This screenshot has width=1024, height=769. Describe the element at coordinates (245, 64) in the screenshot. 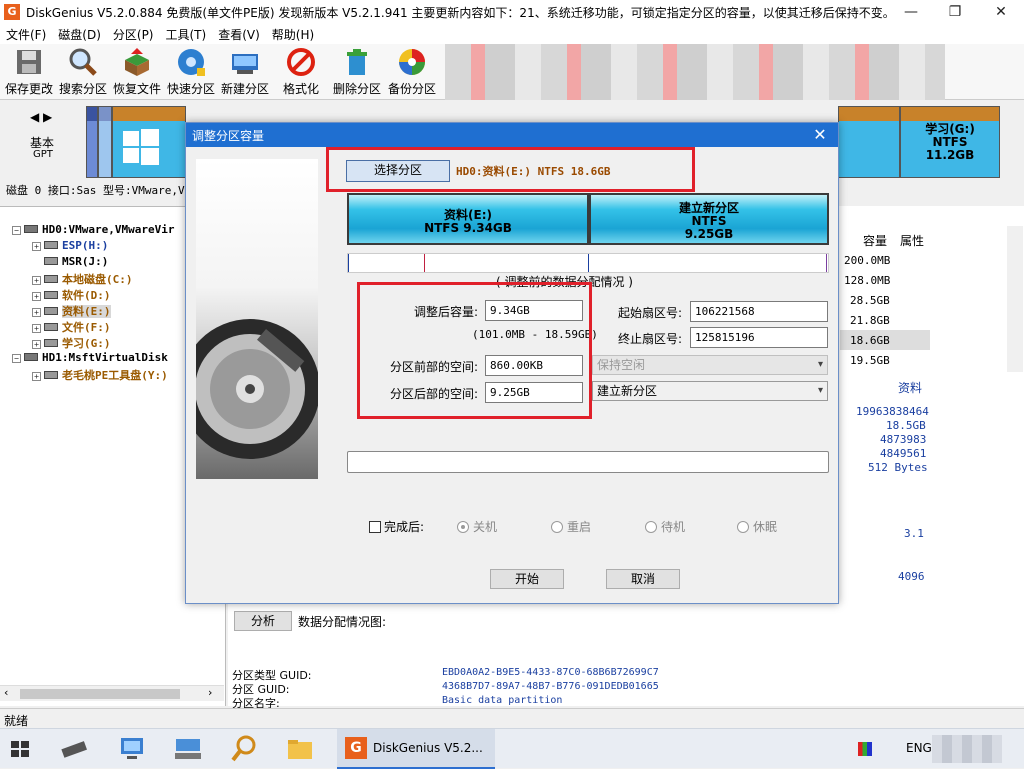

I see `new-partition-icon` at that location.